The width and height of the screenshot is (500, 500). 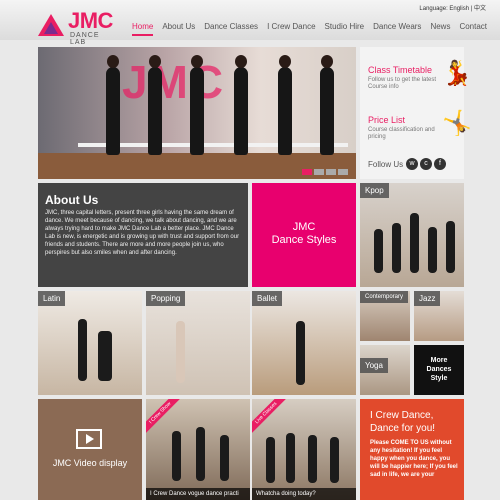 I want to click on dance-styles-tile: JMC Dance Styles, so click(x=304, y=235).